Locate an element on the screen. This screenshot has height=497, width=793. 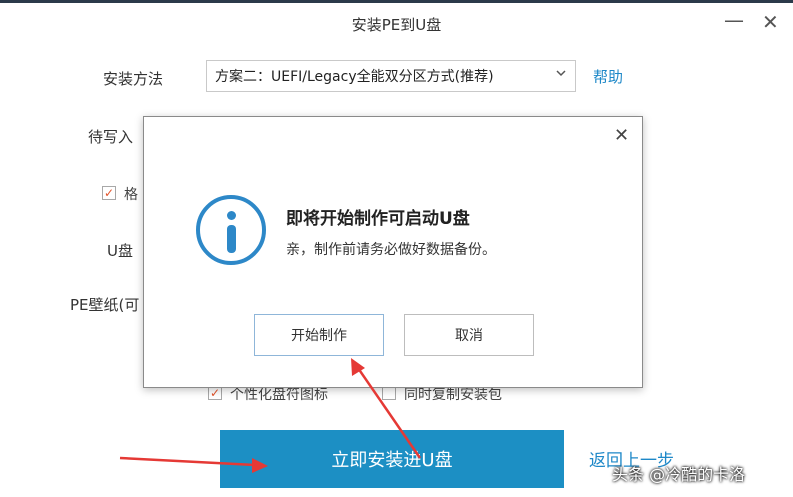
arrow-to-start-button is located at coordinates (389, 413).